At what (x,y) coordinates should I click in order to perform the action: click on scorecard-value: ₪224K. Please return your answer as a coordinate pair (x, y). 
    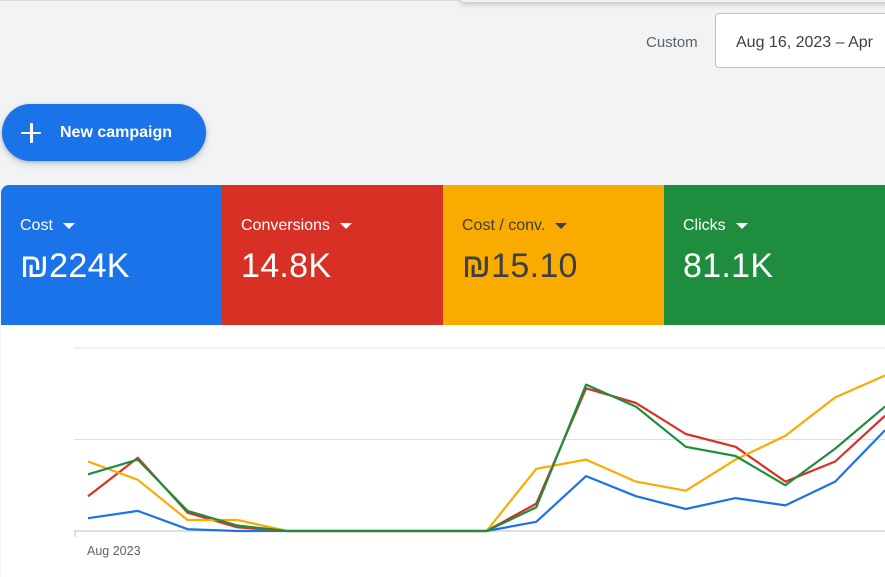
    Looking at the image, I should click on (75, 266).